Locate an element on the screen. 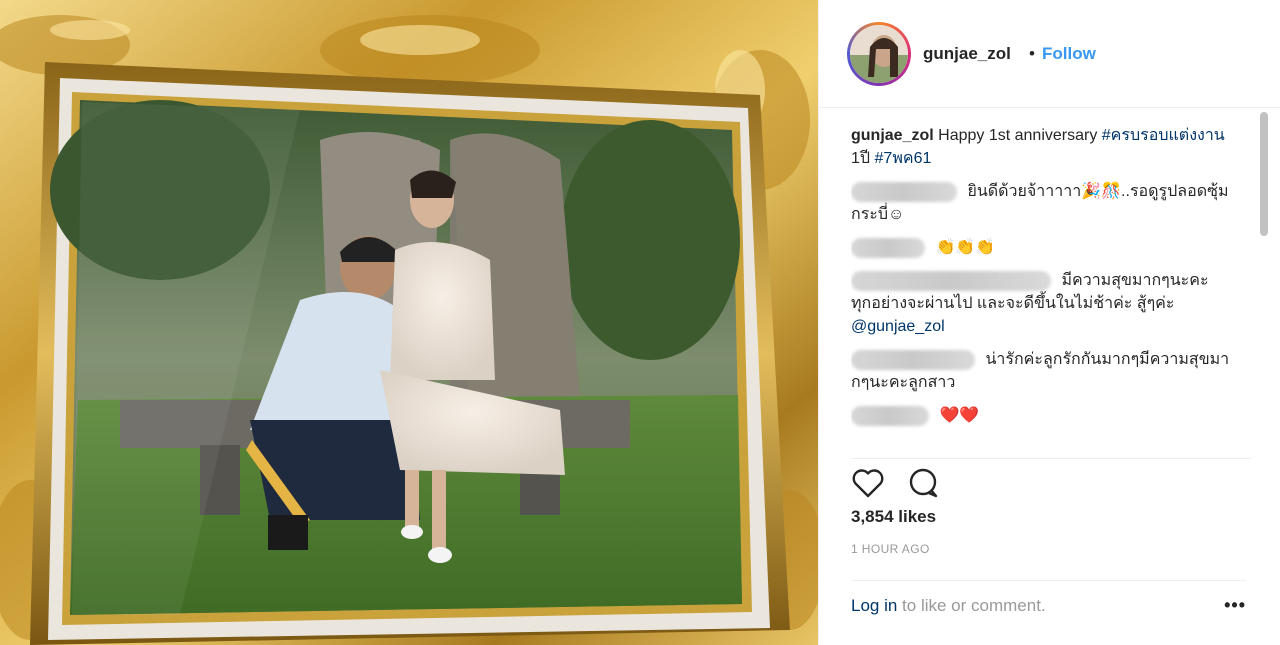 Image resolution: width=1280 pixels, height=645 pixels. heart-icon is located at coordinates (868, 485).